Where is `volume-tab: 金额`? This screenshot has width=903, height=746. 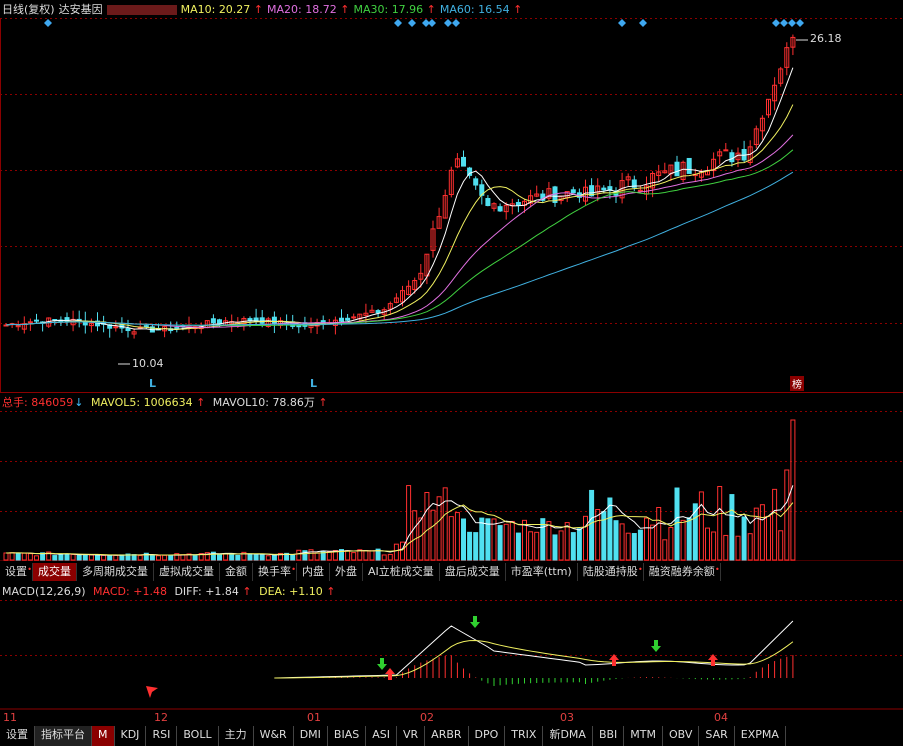
volume-tab: 金额 is located at coordinates (236, 572).